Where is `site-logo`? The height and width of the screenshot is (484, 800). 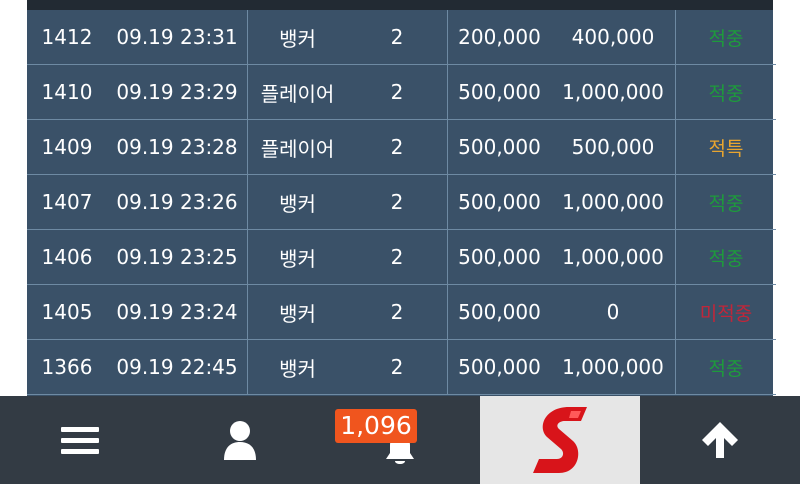
site-logo is located at coordinates (560, 440).